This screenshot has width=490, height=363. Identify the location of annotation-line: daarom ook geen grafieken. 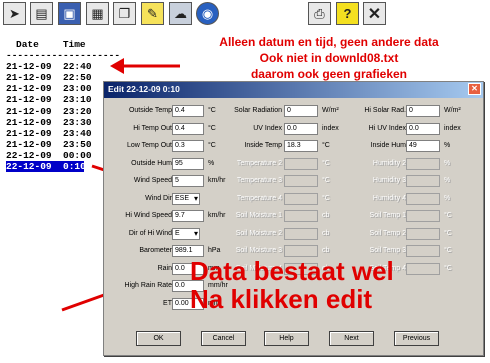
(329, 74).